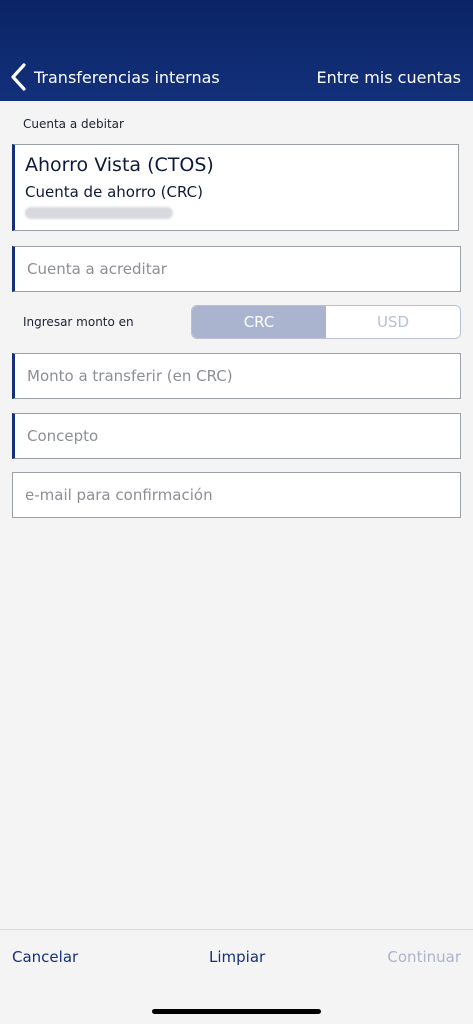 Image resolution: width=473 pixels, height=1024 pixels. Describe the element at coordinates (130, 376) in the screenshot. I see `amount-placeholder: Monto a transferir (en CRC)` at that location.